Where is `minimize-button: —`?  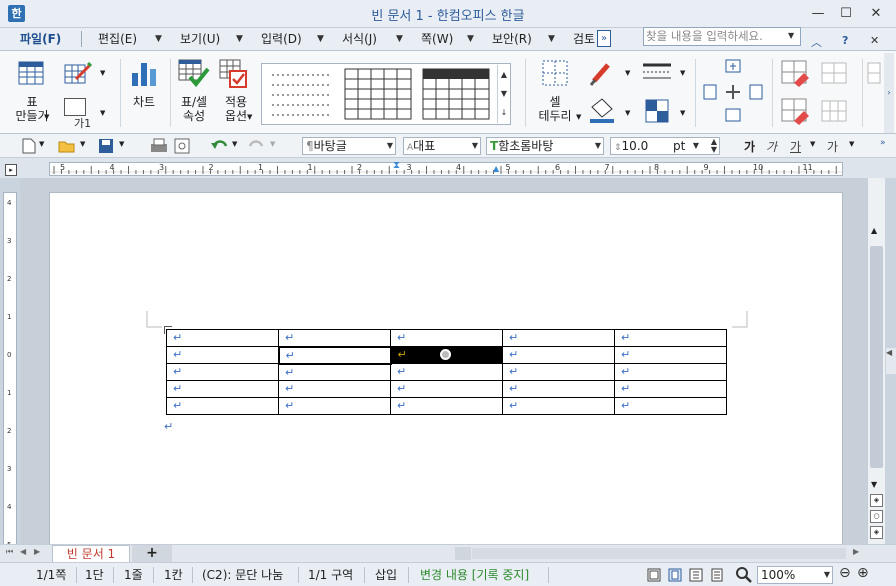 minimize-button: — is located at coordinates (818, 14).